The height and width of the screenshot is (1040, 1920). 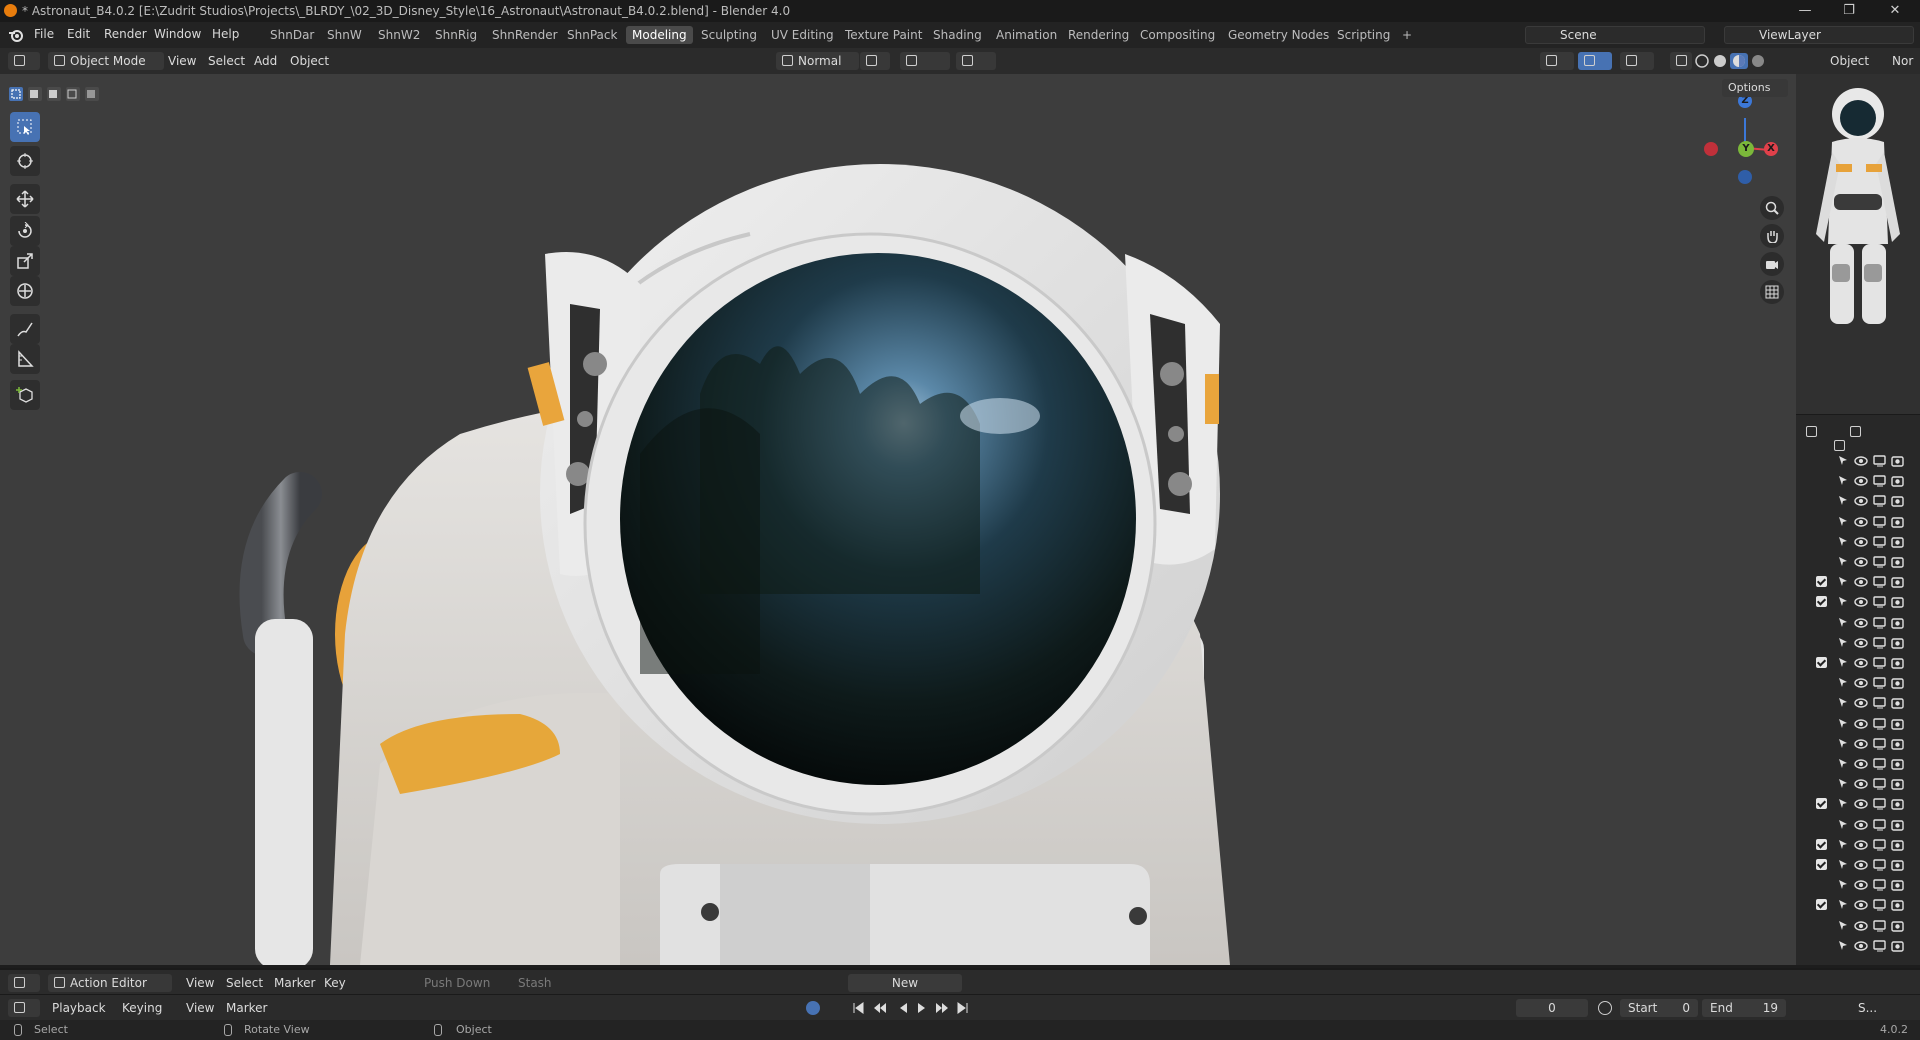 What do you see at coordinates (265, 61) in the screenshot?
I see `menu-add: Add` at bounding box center [265, 61].